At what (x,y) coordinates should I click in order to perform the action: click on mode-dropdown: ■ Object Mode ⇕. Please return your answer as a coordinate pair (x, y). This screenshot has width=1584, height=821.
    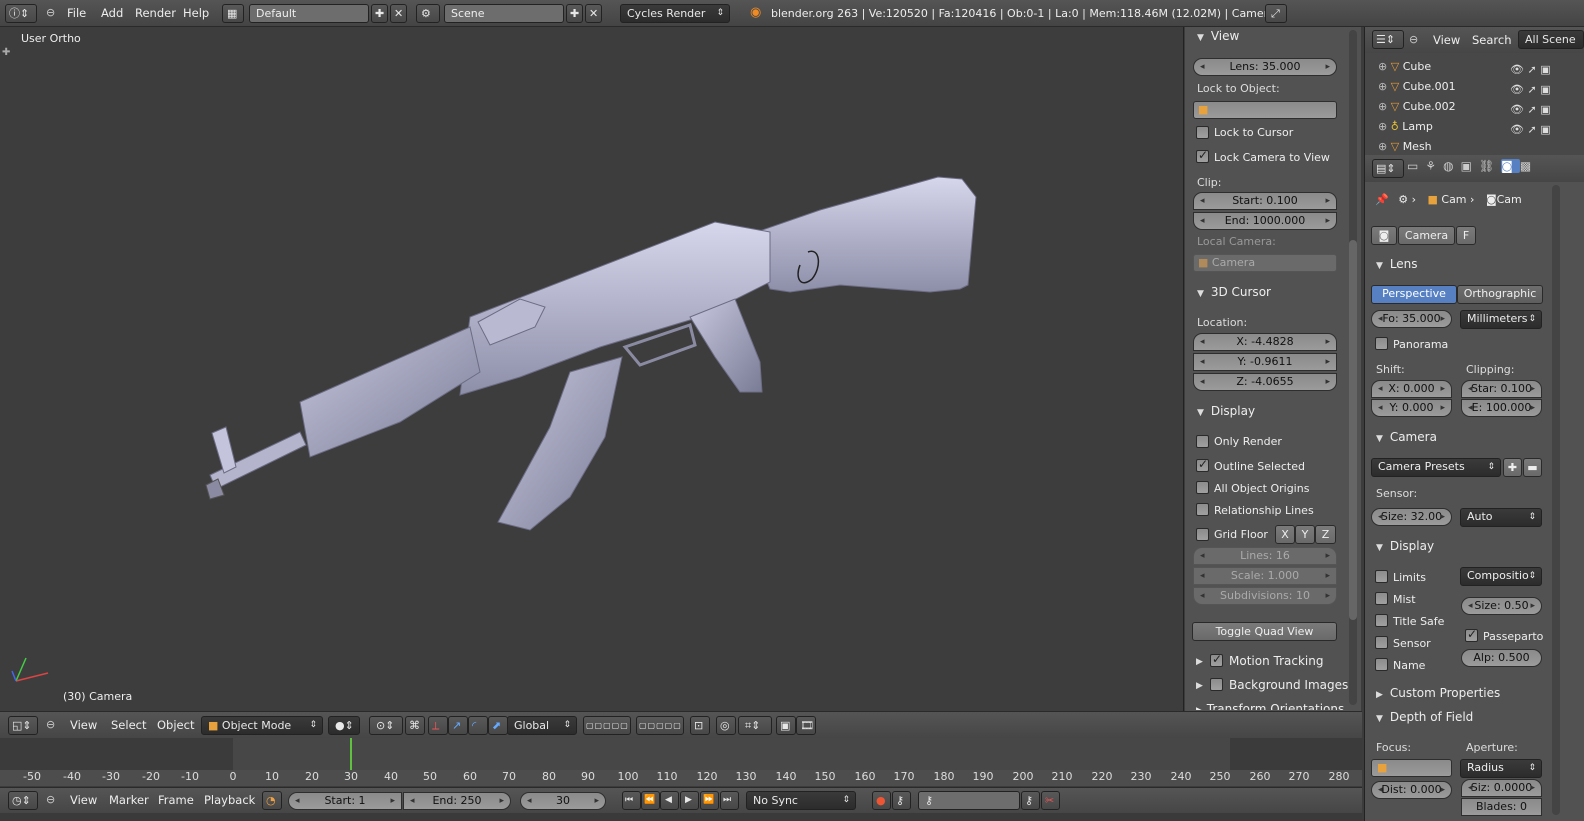
    Looking at the image, I should click on (262, 725).